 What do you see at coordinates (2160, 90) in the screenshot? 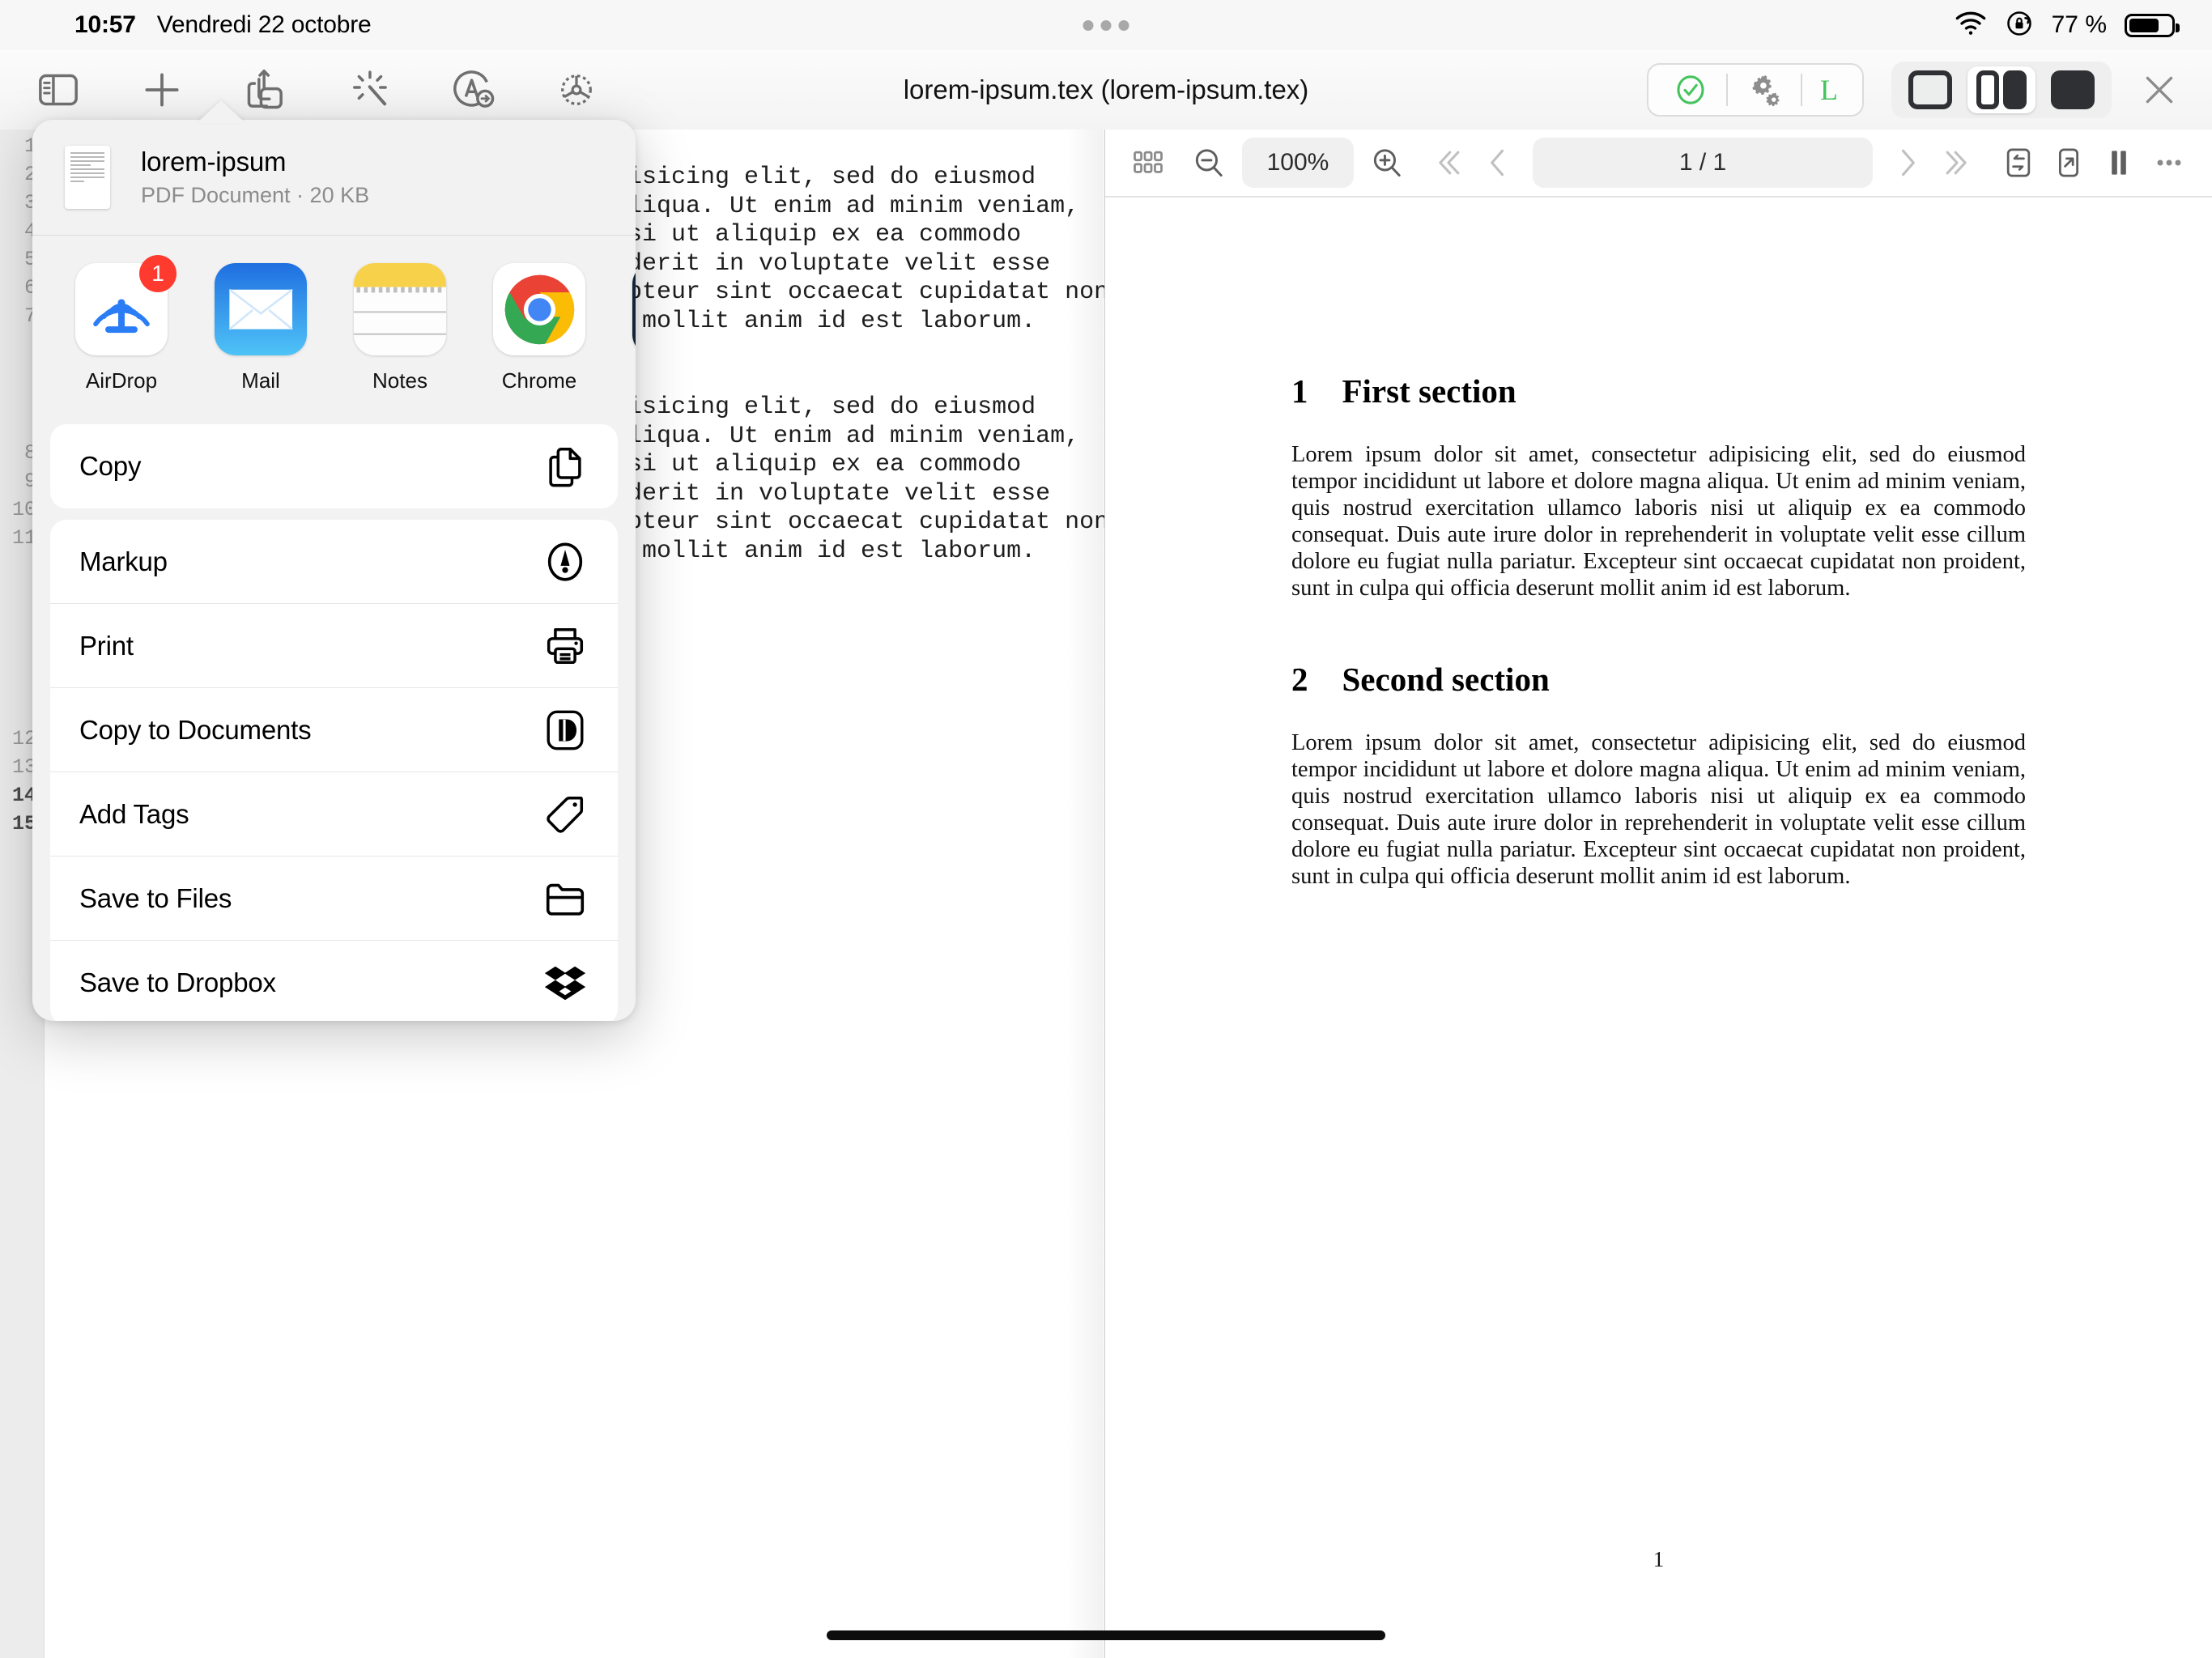
I see `close-icon` at bounding box center [2160, 90].